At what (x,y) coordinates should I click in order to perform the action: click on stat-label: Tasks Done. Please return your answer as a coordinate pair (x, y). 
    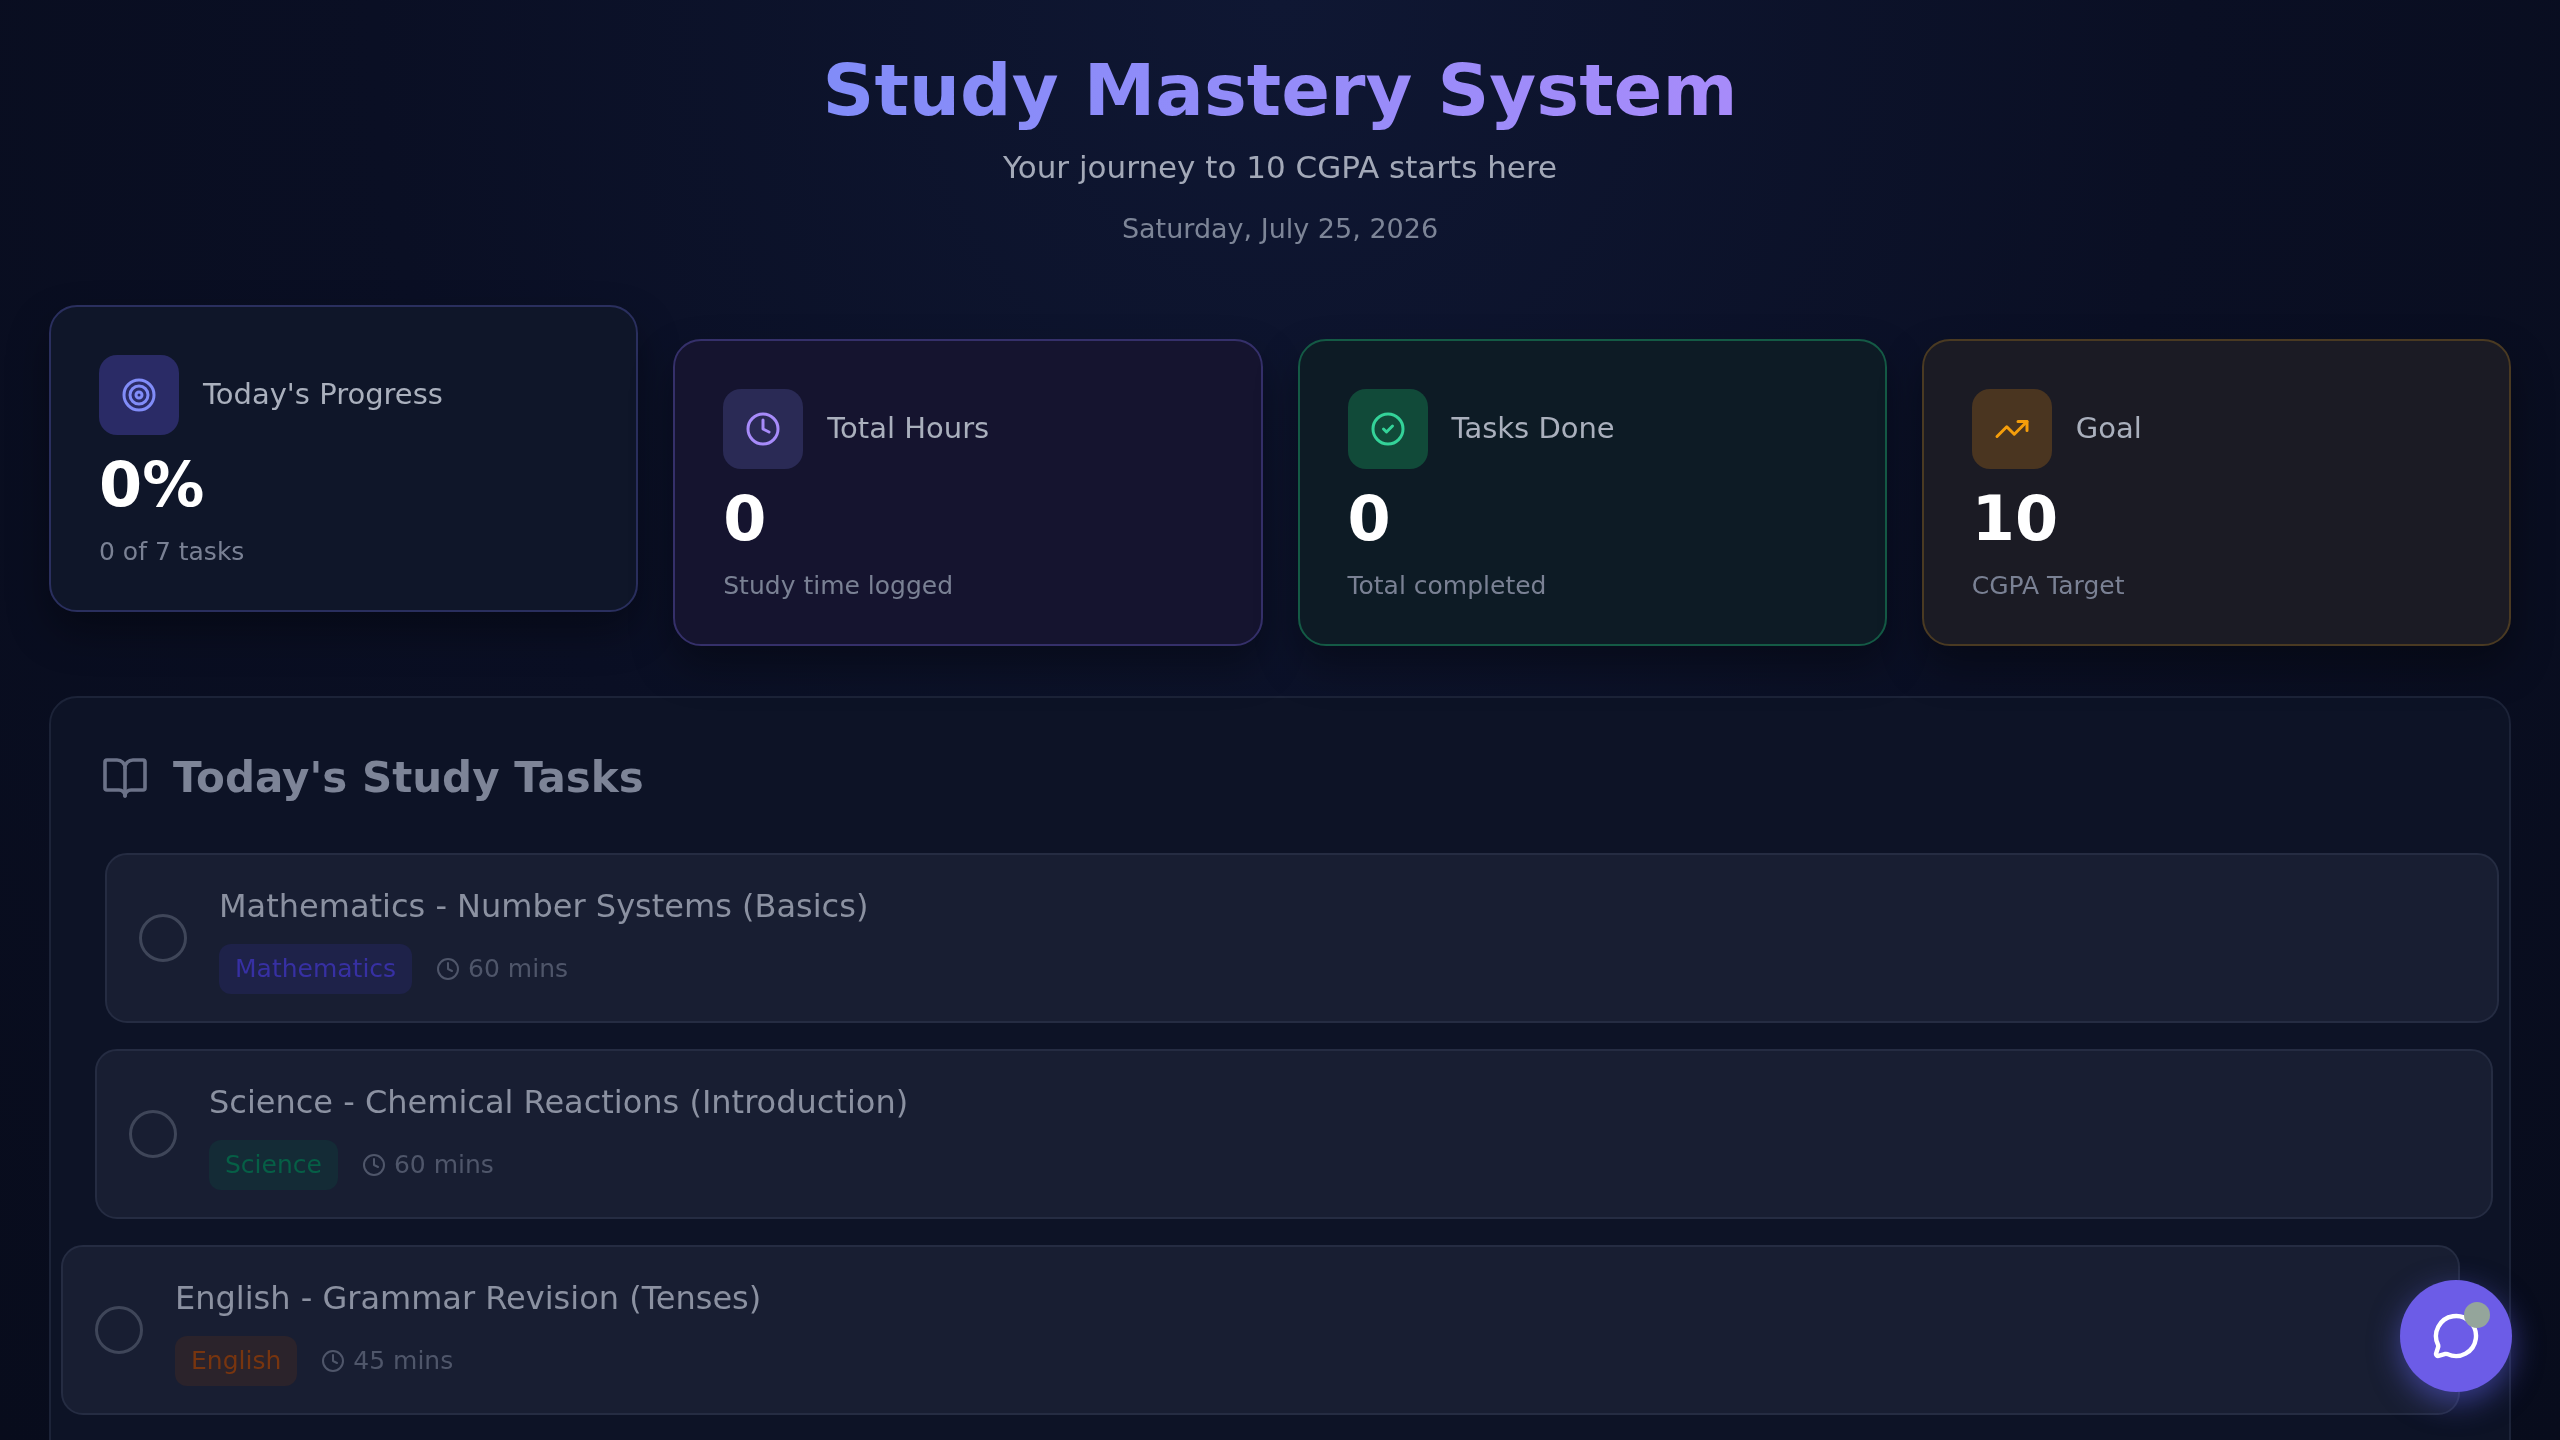
    Looking at the image, I should click on (1533, 429).